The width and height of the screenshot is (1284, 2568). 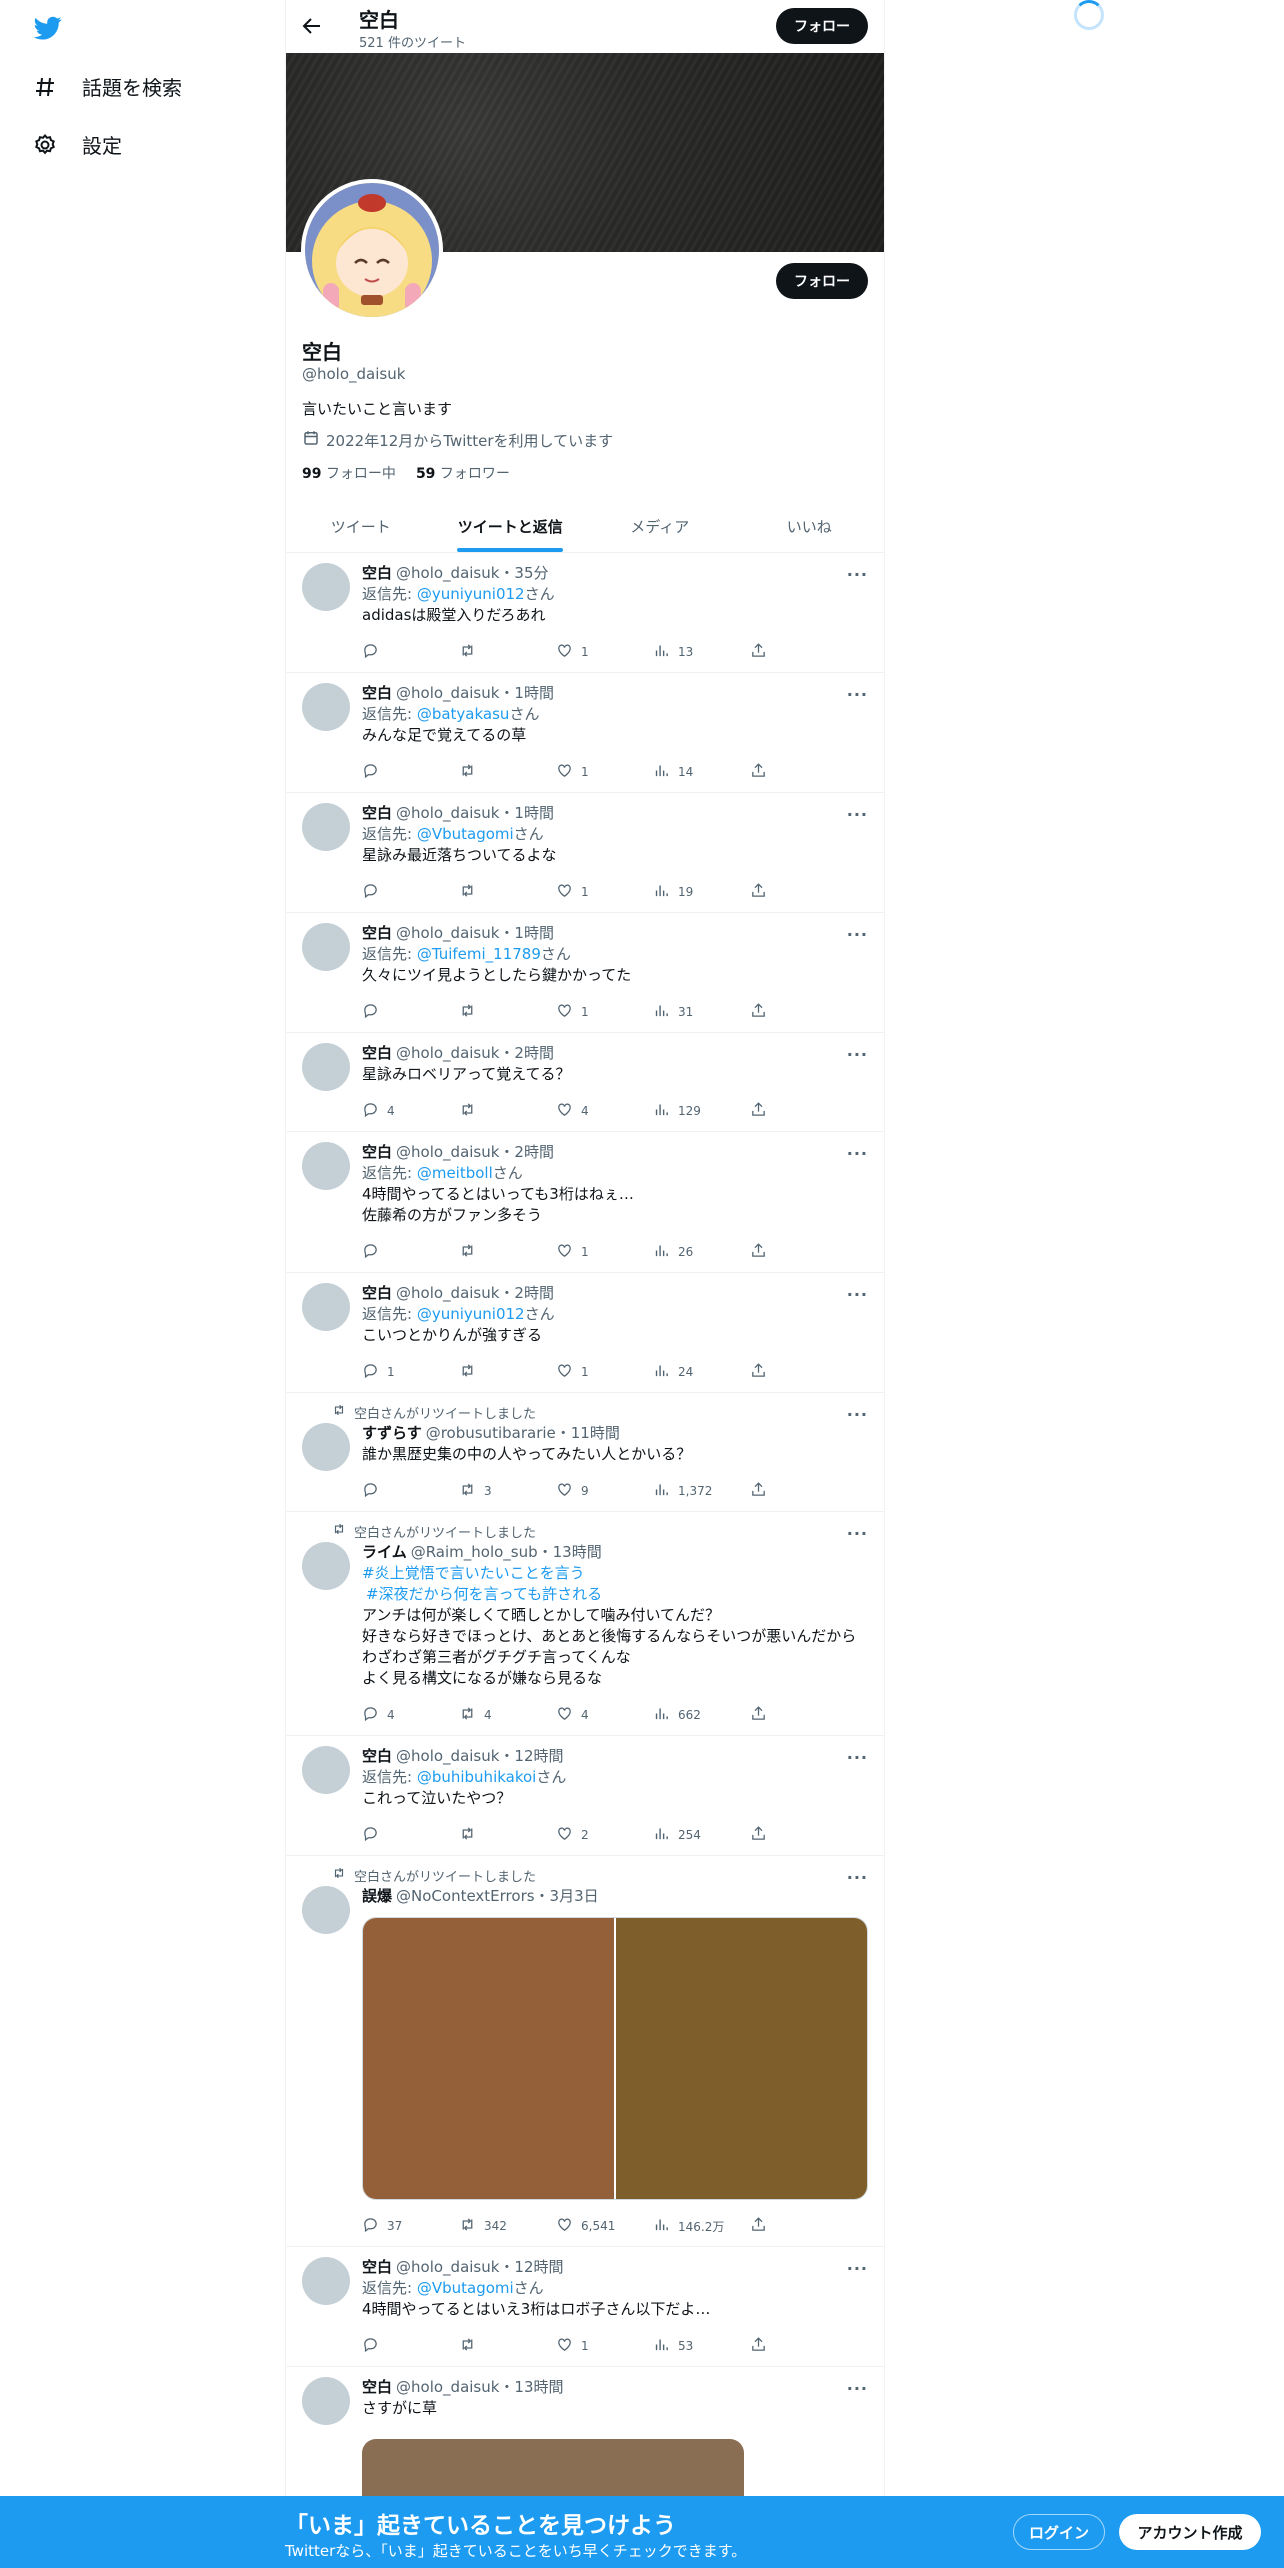 I want to click on reply-to-link: @Tuifemi_11789, so click(x=479, y=954).